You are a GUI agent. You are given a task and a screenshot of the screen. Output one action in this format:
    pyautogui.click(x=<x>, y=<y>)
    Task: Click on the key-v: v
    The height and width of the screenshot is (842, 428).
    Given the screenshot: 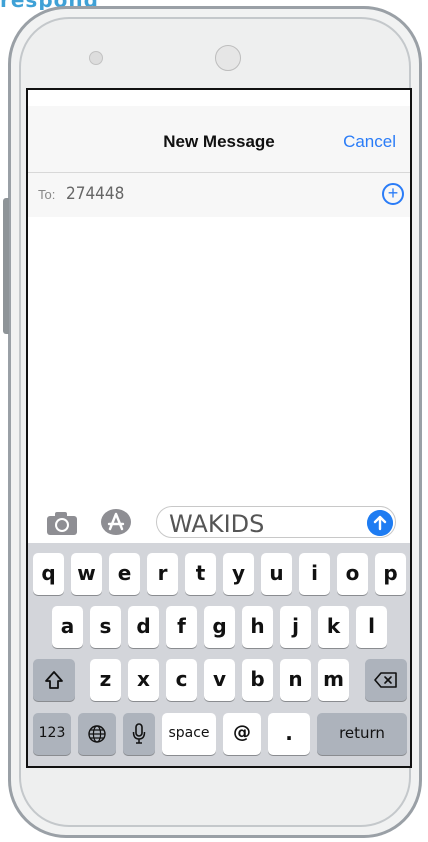 What is the action you would take?
    pyautogui.click(x=219, y=680)
    